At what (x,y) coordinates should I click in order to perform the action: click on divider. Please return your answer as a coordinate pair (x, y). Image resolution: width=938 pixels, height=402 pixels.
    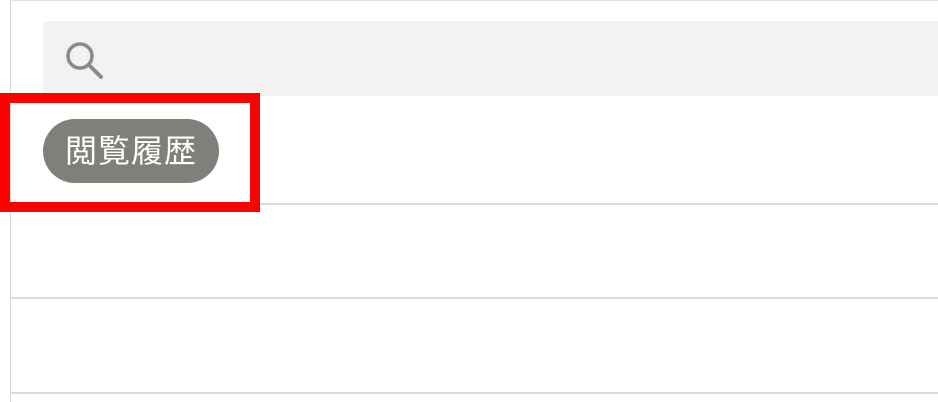
    Looking at the image, I should click on (474, 393).